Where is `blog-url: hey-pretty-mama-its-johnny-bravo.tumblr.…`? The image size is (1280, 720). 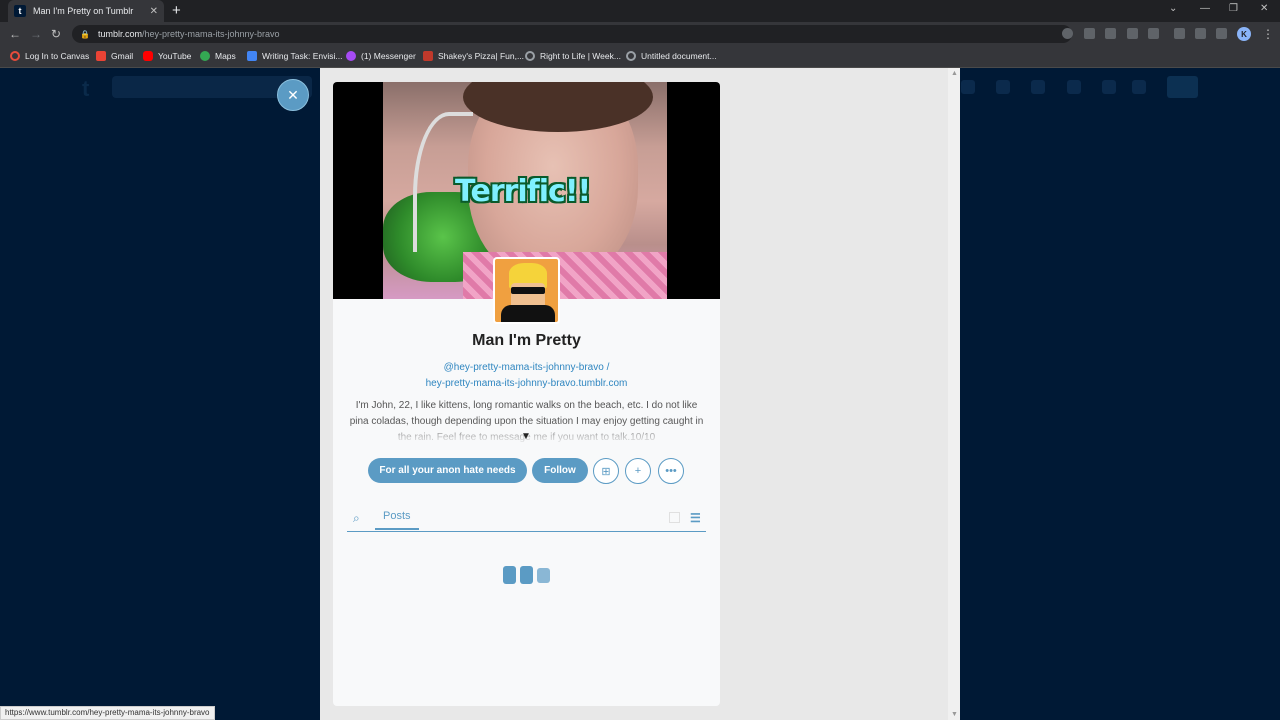 blog-url: hey-pretty-mama-its-johnny-bravo.tumblr.… is located at coordinates (526, 383).